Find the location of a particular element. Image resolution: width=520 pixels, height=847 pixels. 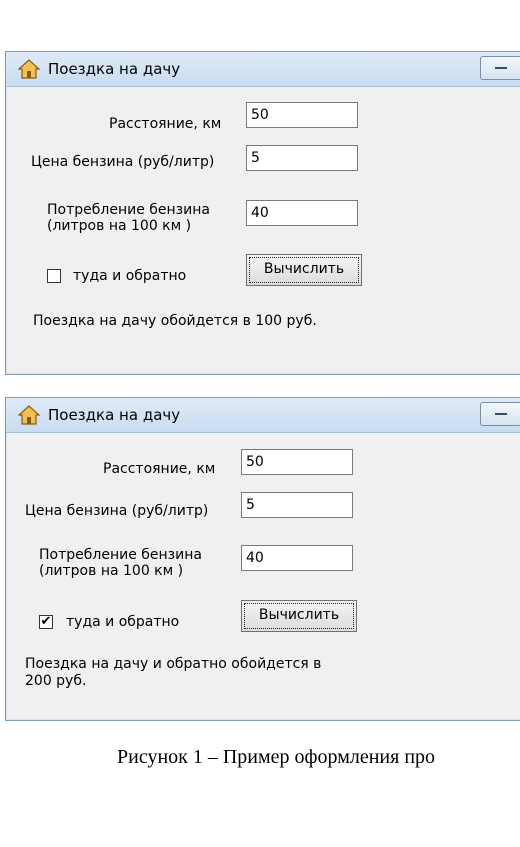

figure-caption: Рисунок 1 – Пример оформления про is located at coordinates (276, 757).